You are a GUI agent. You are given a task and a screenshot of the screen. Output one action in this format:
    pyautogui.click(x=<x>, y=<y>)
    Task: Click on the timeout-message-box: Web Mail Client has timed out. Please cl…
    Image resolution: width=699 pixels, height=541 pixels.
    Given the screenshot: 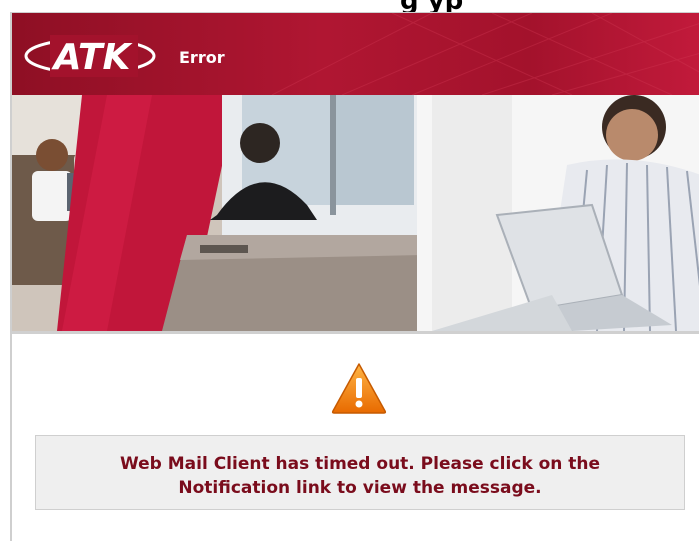 What is the action you would take?
    pyautogui.click(x=360, y=472)
    